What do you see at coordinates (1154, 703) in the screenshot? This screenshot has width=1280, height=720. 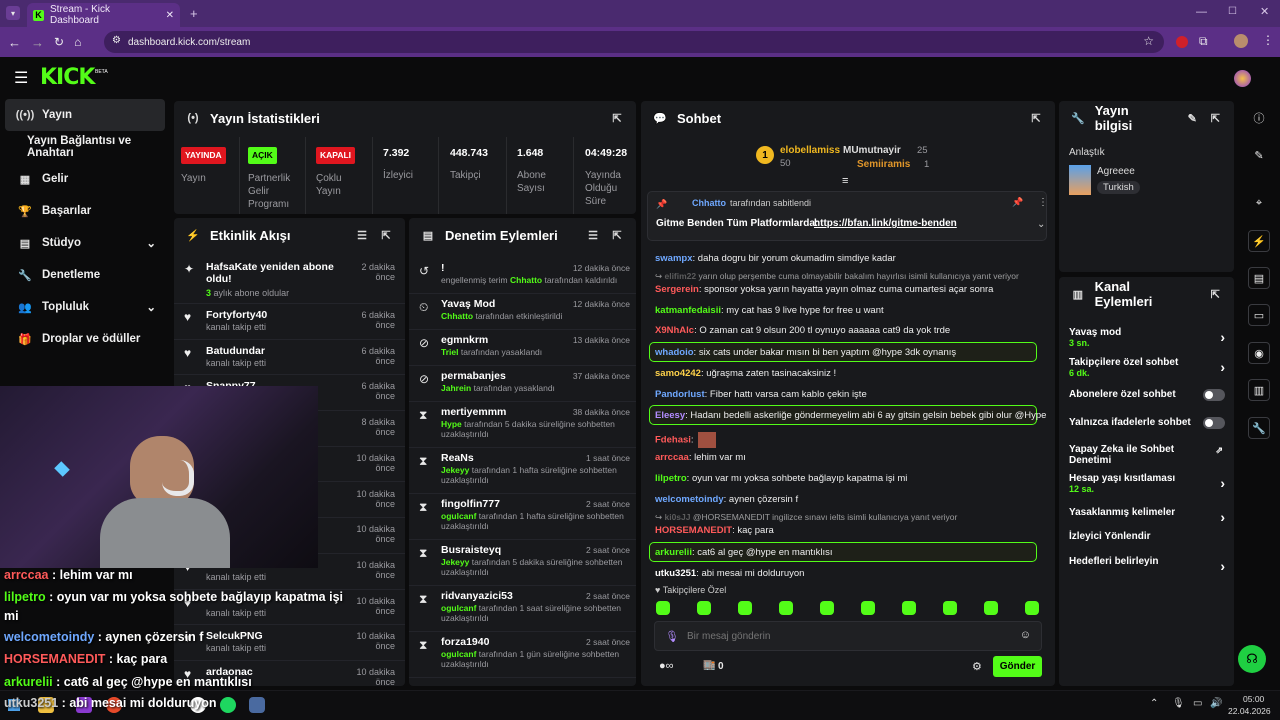 I see `tray-chevron-up-icon: ⌃` at bounding box center [1154, 703].